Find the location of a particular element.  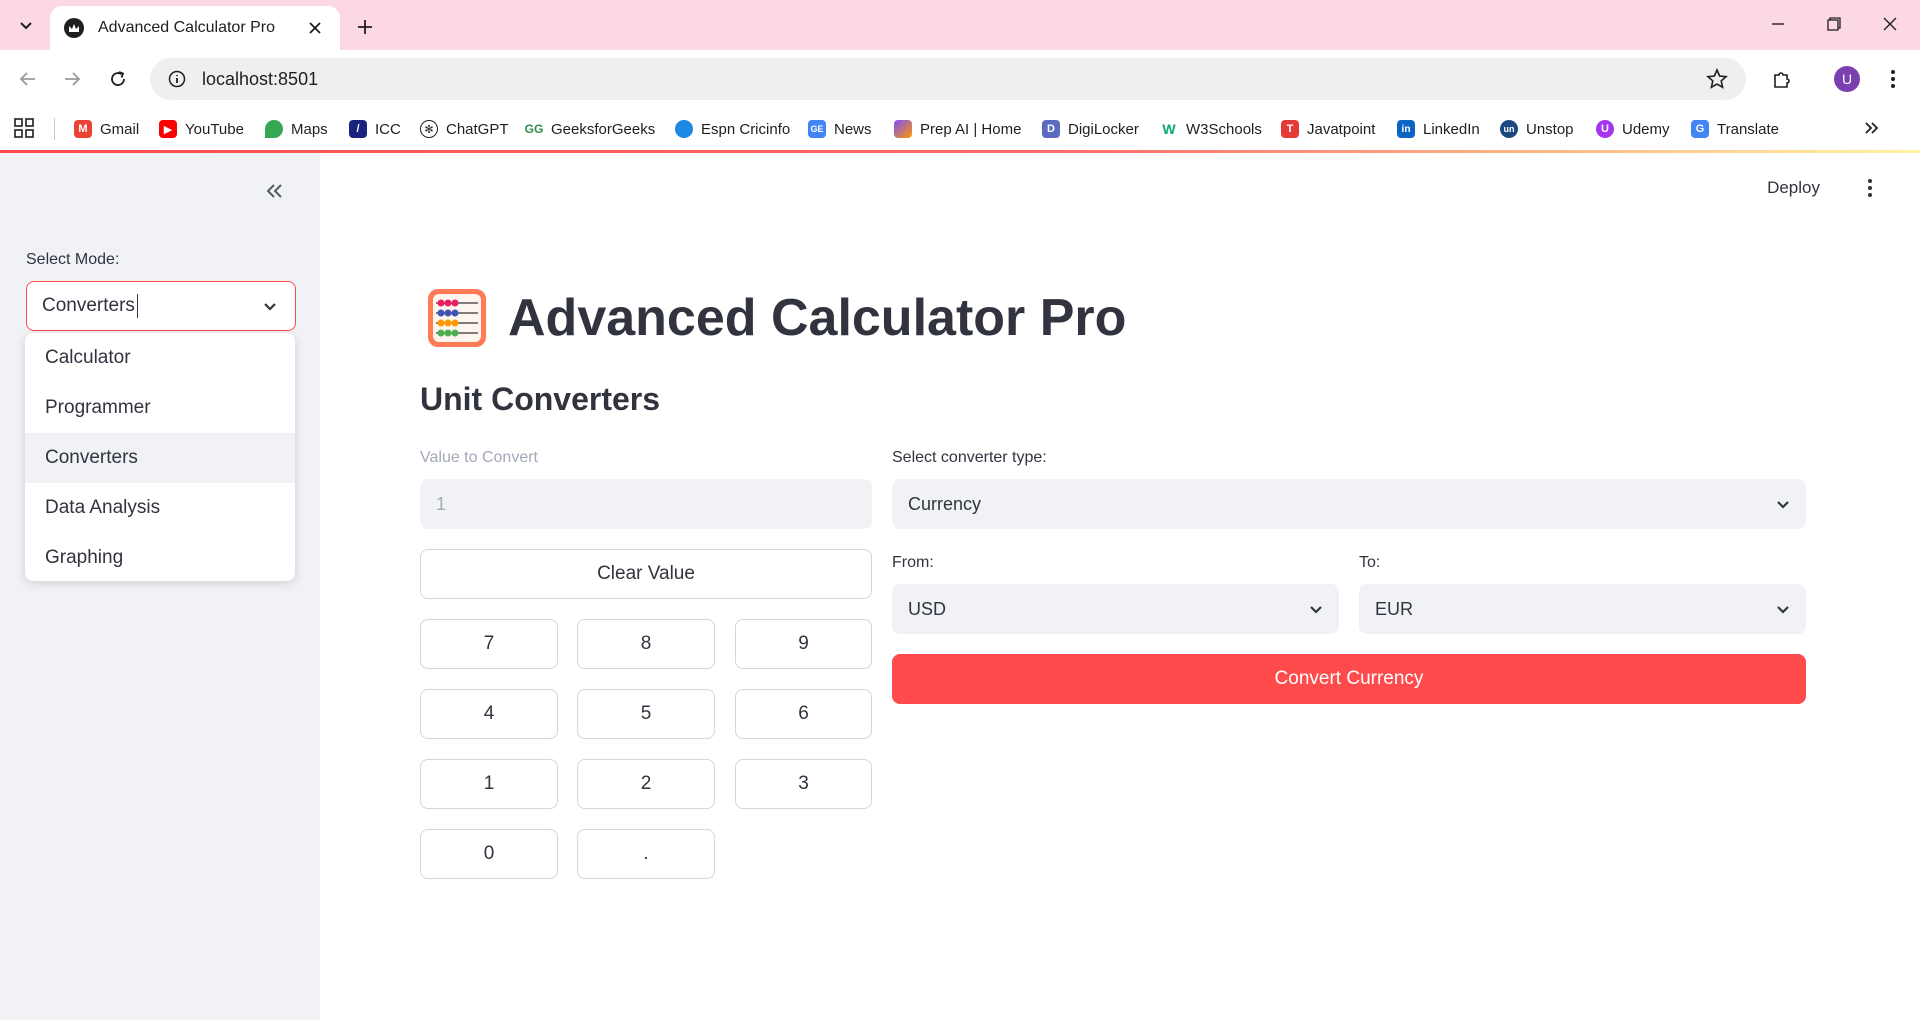

restore-icon is located at coordinates (1834, 24).